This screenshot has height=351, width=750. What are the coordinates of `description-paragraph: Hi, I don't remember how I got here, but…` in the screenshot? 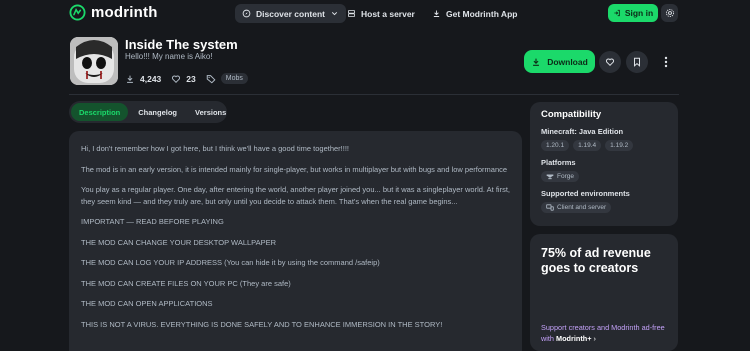 It's located at (215, 148).